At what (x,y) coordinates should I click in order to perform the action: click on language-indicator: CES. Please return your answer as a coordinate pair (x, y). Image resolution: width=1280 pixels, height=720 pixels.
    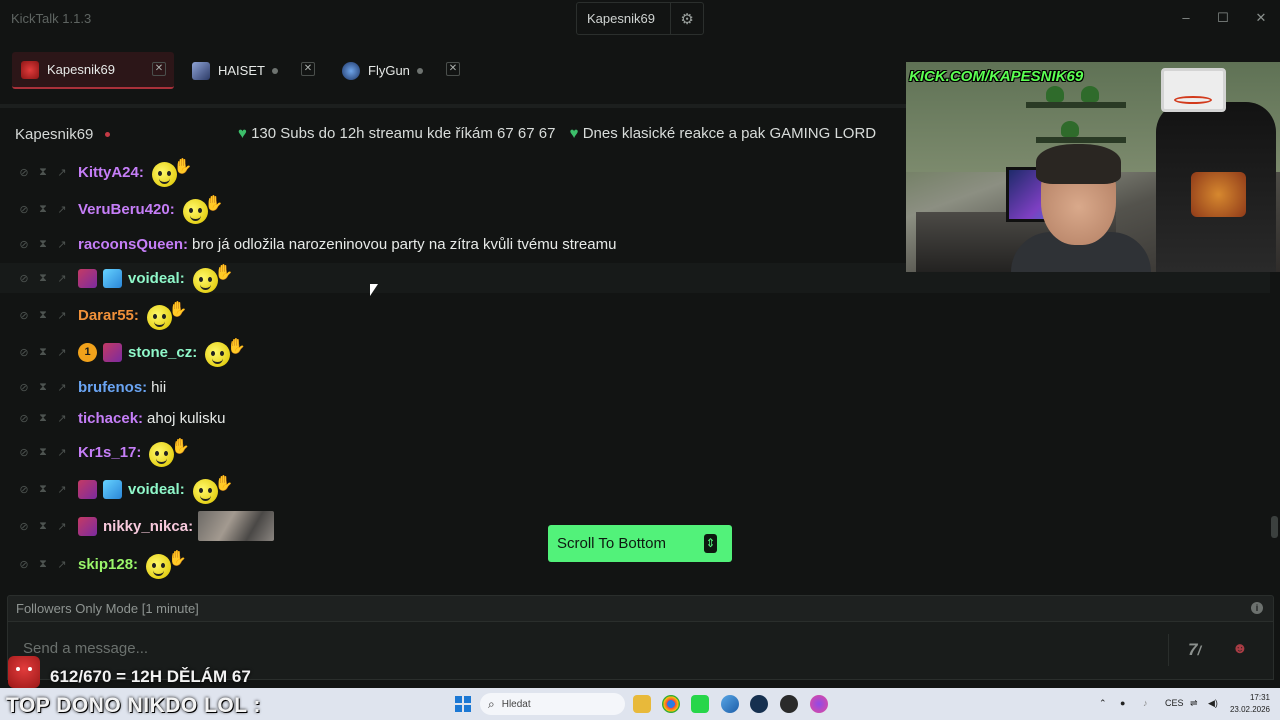
    Looking at the image, I should click on (1174, 703).